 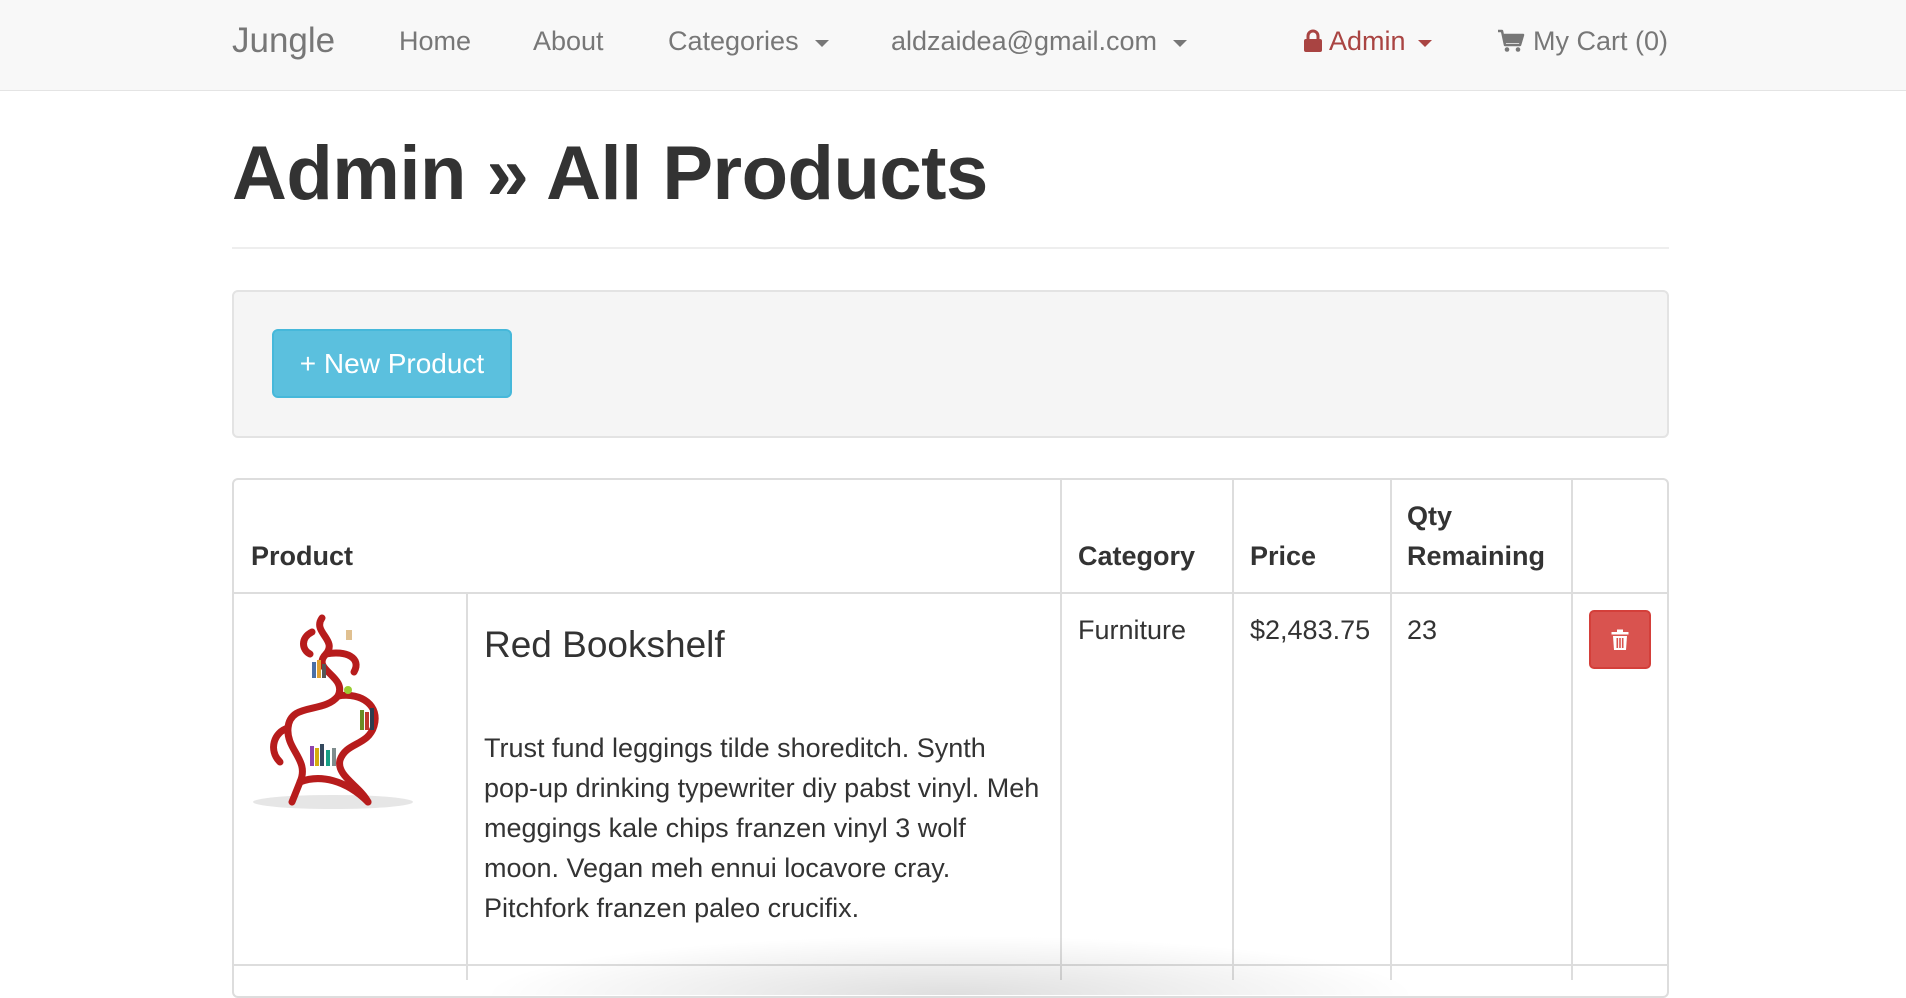 I want to click on header-qty-line2: Remaining, so click(x=1476, y=556).